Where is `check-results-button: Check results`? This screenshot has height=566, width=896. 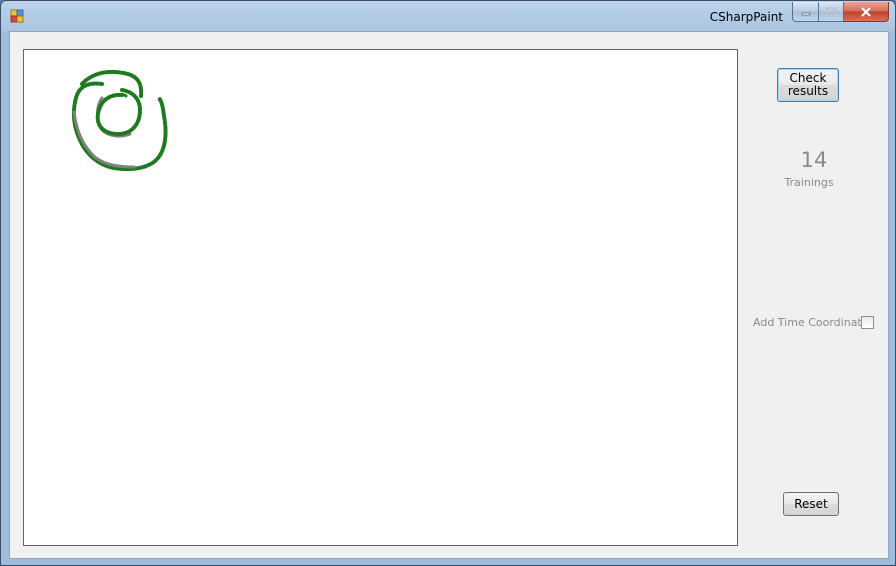 check-results-button: Check results is located at coordinates (808, 85).